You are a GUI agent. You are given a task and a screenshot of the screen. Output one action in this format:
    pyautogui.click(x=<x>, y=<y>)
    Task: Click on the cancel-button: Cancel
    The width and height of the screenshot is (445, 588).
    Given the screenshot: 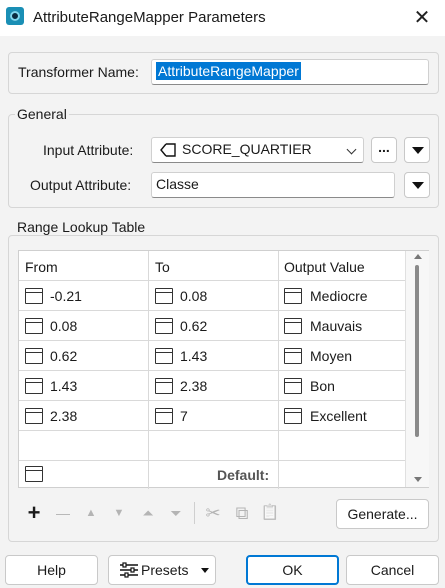 What is the action you would take?
    pyautogui.click(x=392, y=570)
    